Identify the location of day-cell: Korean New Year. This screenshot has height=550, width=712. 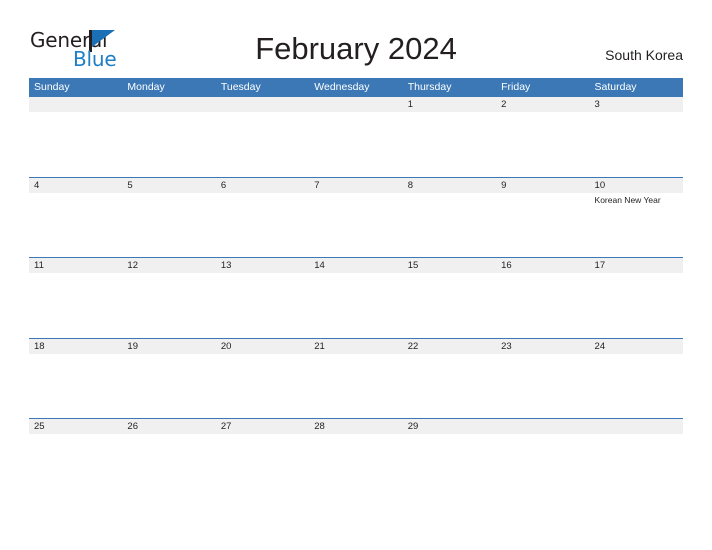
(636, 225).